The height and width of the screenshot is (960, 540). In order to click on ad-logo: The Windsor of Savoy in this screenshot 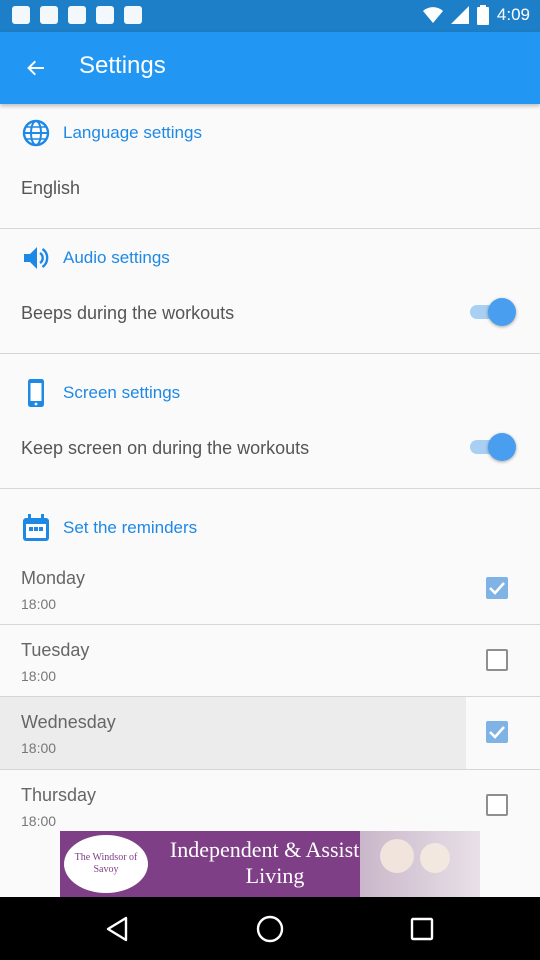, I will do `click(106, 864)`.